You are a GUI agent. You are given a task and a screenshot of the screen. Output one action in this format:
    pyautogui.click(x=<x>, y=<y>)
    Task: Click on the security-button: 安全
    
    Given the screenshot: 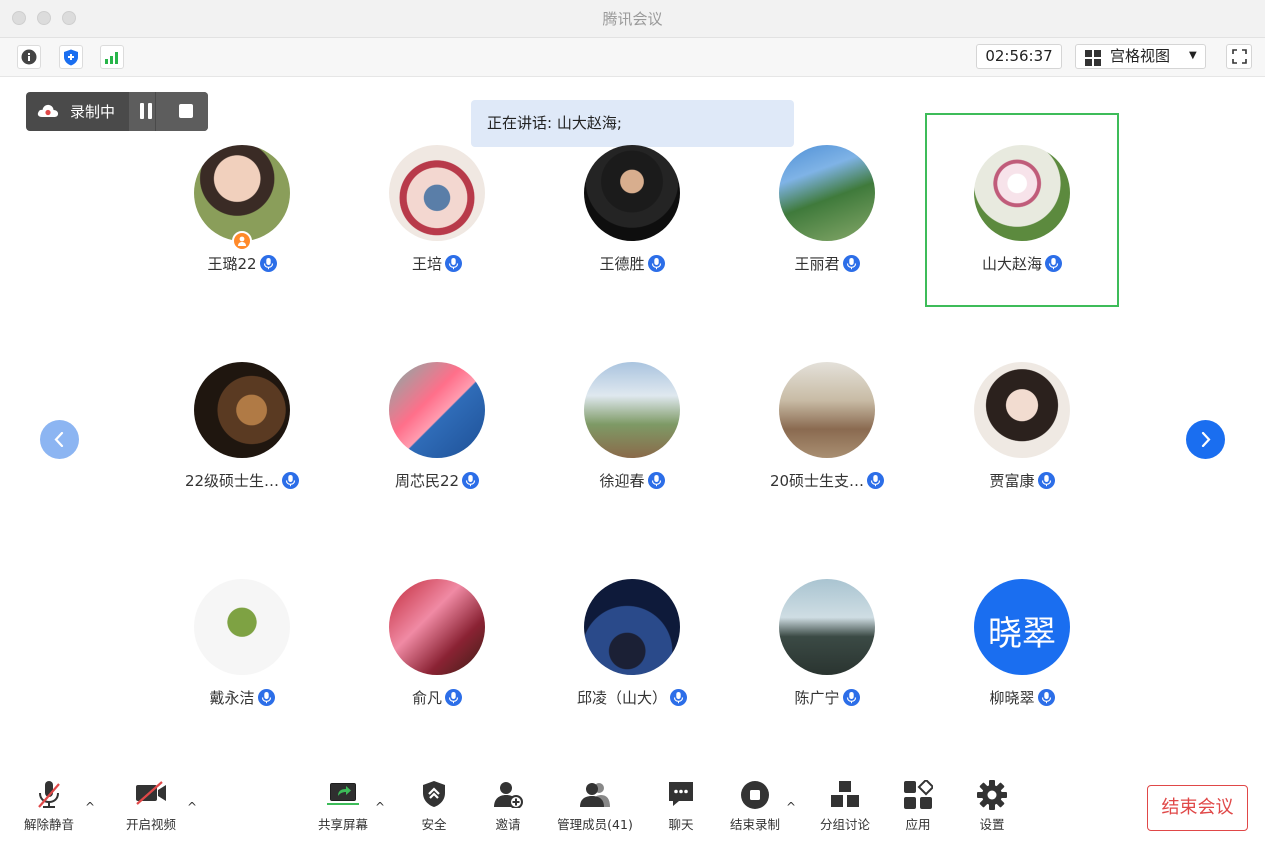 What is the action you would take?
    pyautogui.click(x=434, y=806)
    